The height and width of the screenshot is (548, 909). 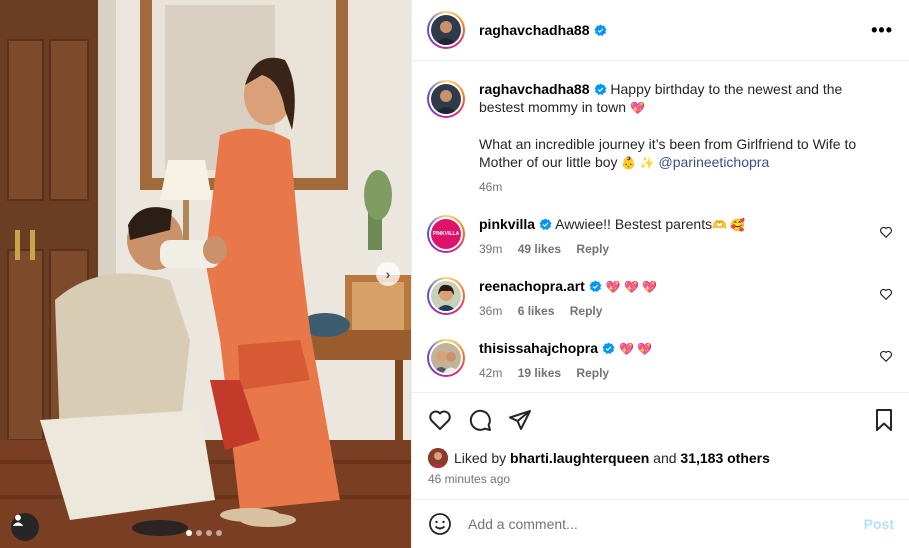 I want to click on emoji-picker-icon, so click(x=440, y=524).